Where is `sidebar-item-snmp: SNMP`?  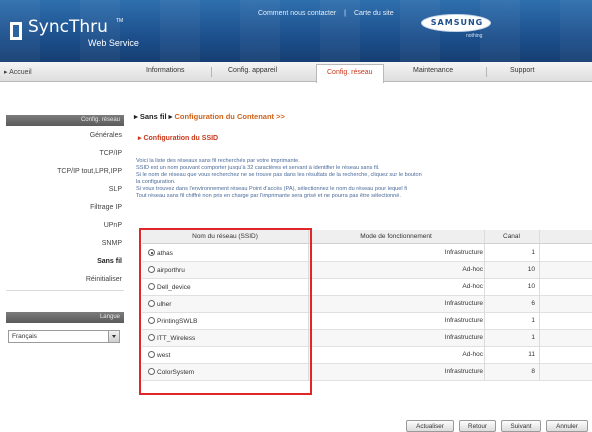 sidebar-item-snmp: SNMP is located at coordinates (112, 243).